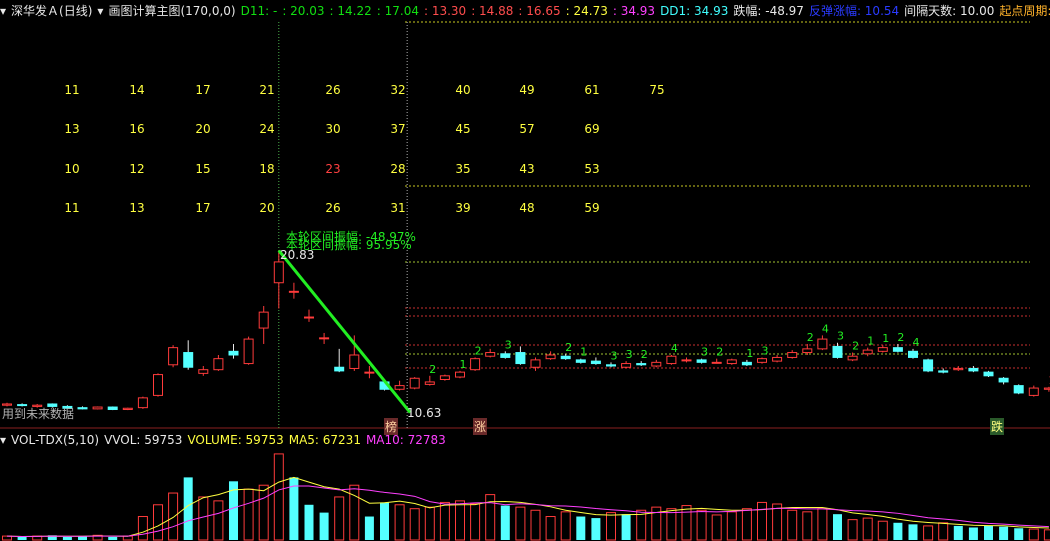  What do you see at coordinates (591, 208) in the screenshot?
I see `grid-number: 59` at bounding box center [591, 208].